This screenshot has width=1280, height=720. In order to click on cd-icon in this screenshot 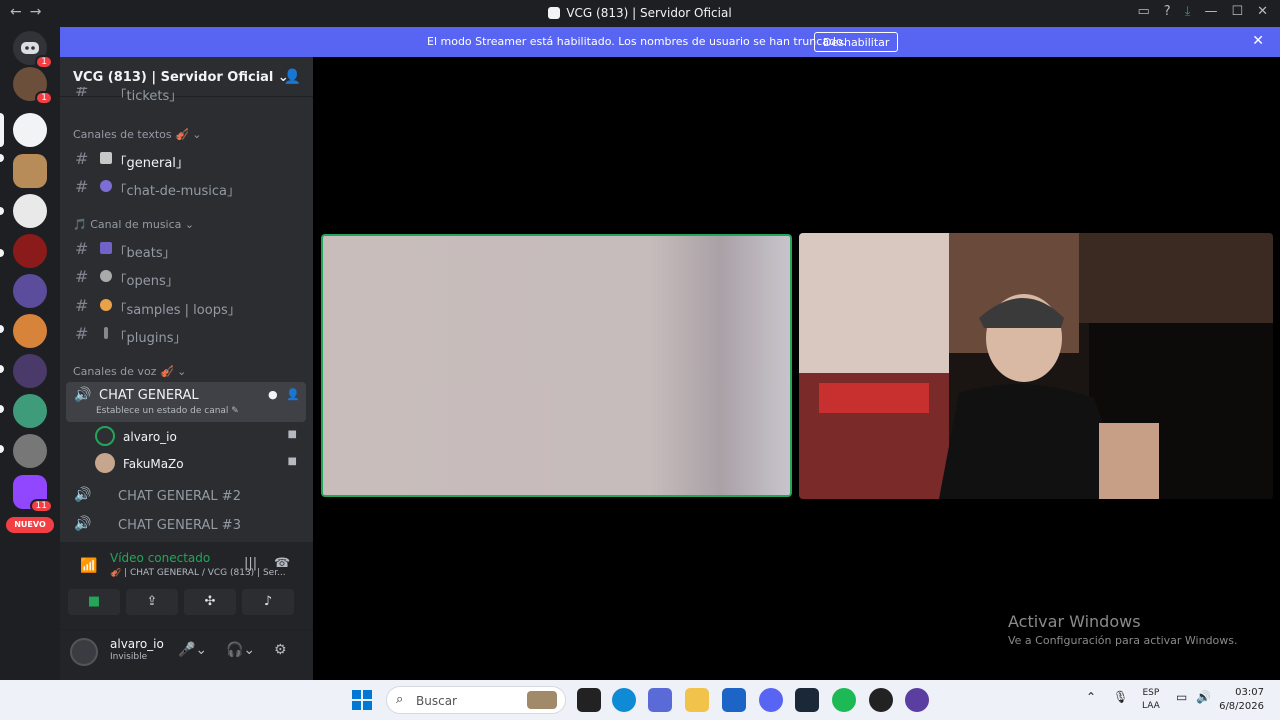, I will do `click(106, 305)`.